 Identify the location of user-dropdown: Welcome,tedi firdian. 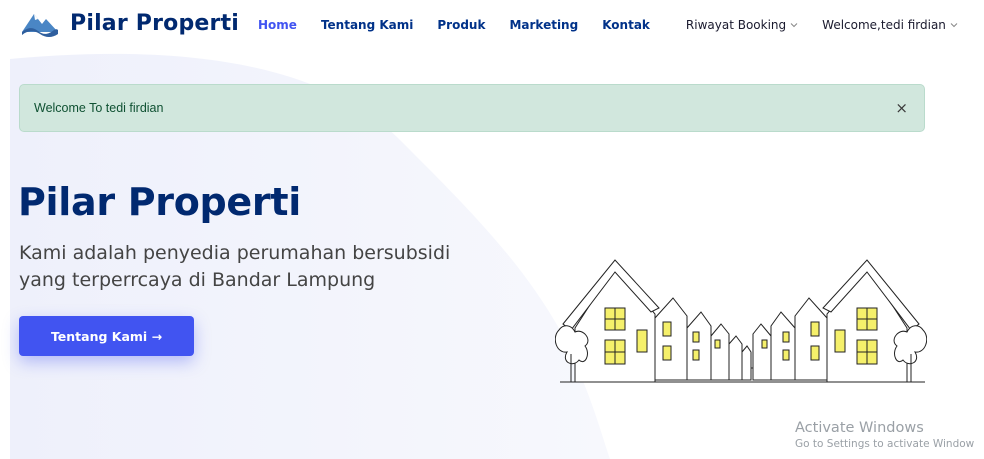
(890, 25).